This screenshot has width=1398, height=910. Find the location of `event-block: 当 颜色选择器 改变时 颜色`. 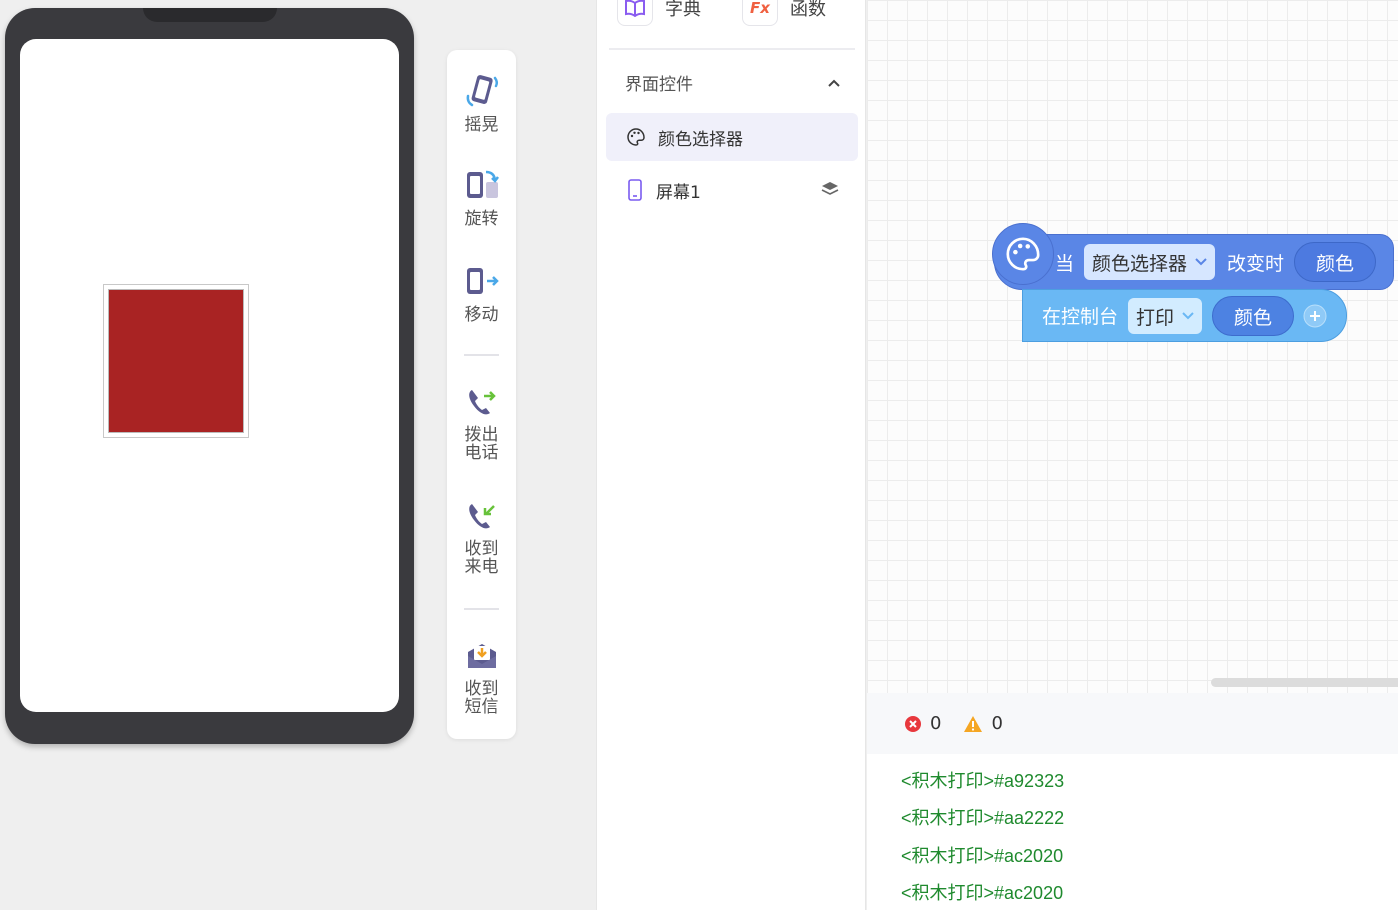

event-block: 当 颜色选择器 改变时 颜色 is located at coordinates (1194, 262).